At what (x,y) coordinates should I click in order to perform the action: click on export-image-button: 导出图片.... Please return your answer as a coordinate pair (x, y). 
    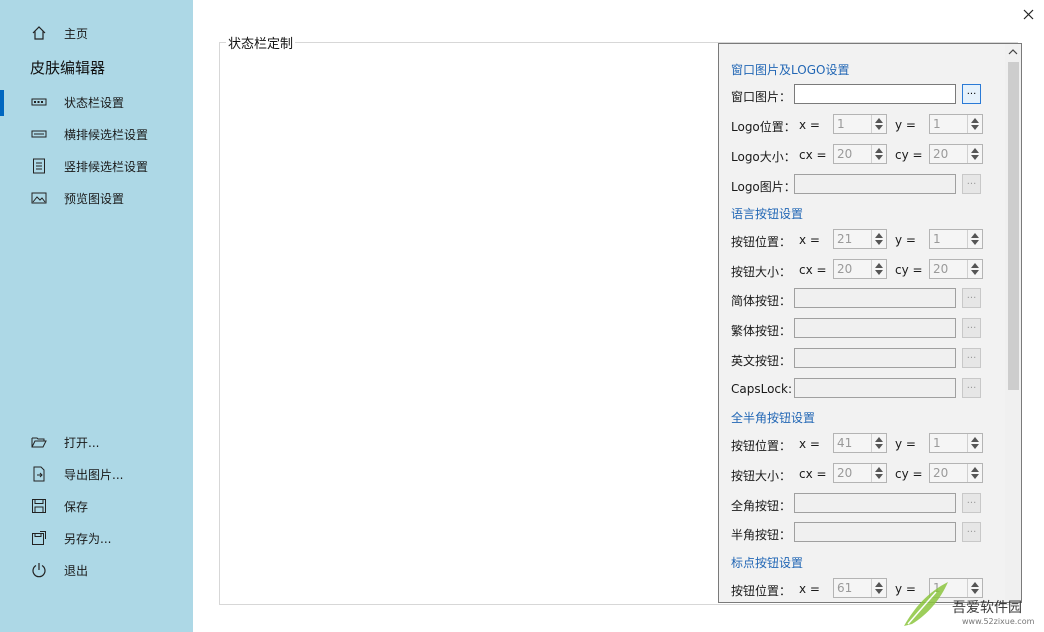
    Looking at the image, I should click on (76, 474).